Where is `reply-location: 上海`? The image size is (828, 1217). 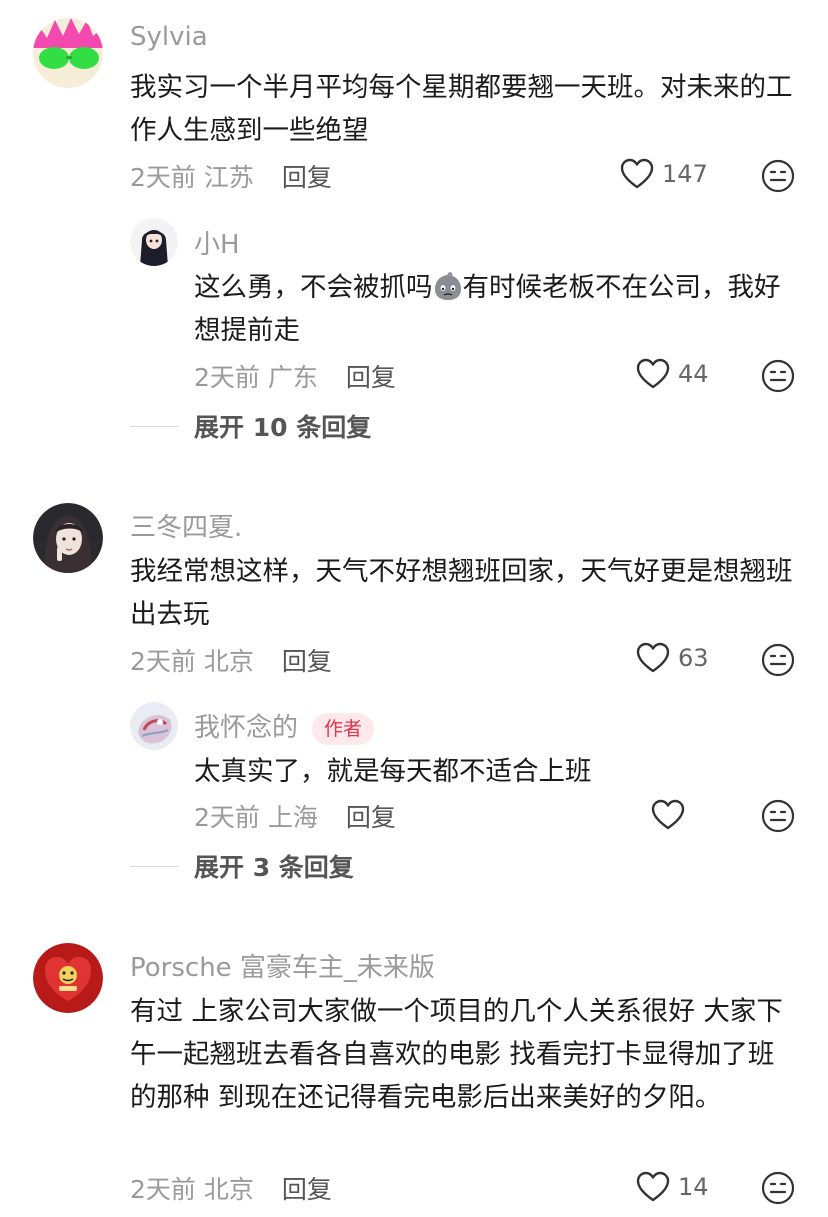 reply-location: 上海 is located at coordinates (292, 817).